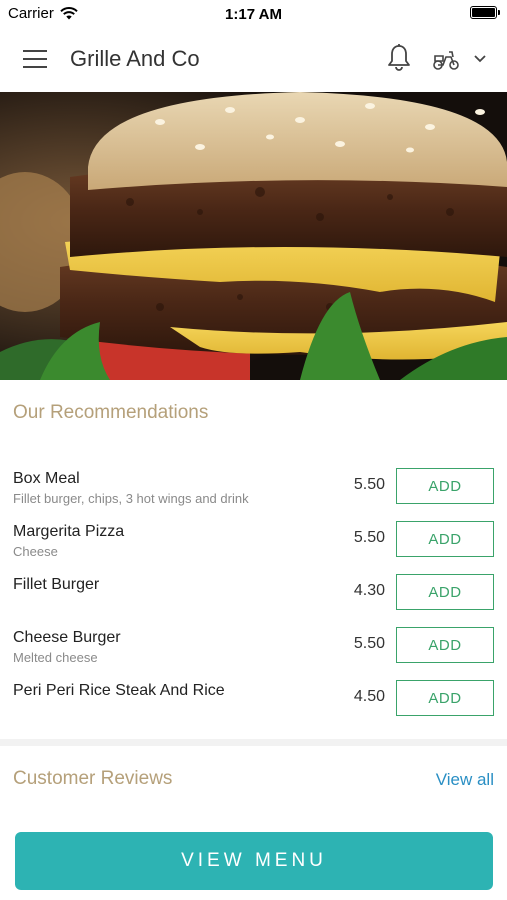 Image resolution: width=507 pixels, height=900 pixels. Describe the element at coordinates (253, 742) in the screenshot. I see `section-divider` at that location.